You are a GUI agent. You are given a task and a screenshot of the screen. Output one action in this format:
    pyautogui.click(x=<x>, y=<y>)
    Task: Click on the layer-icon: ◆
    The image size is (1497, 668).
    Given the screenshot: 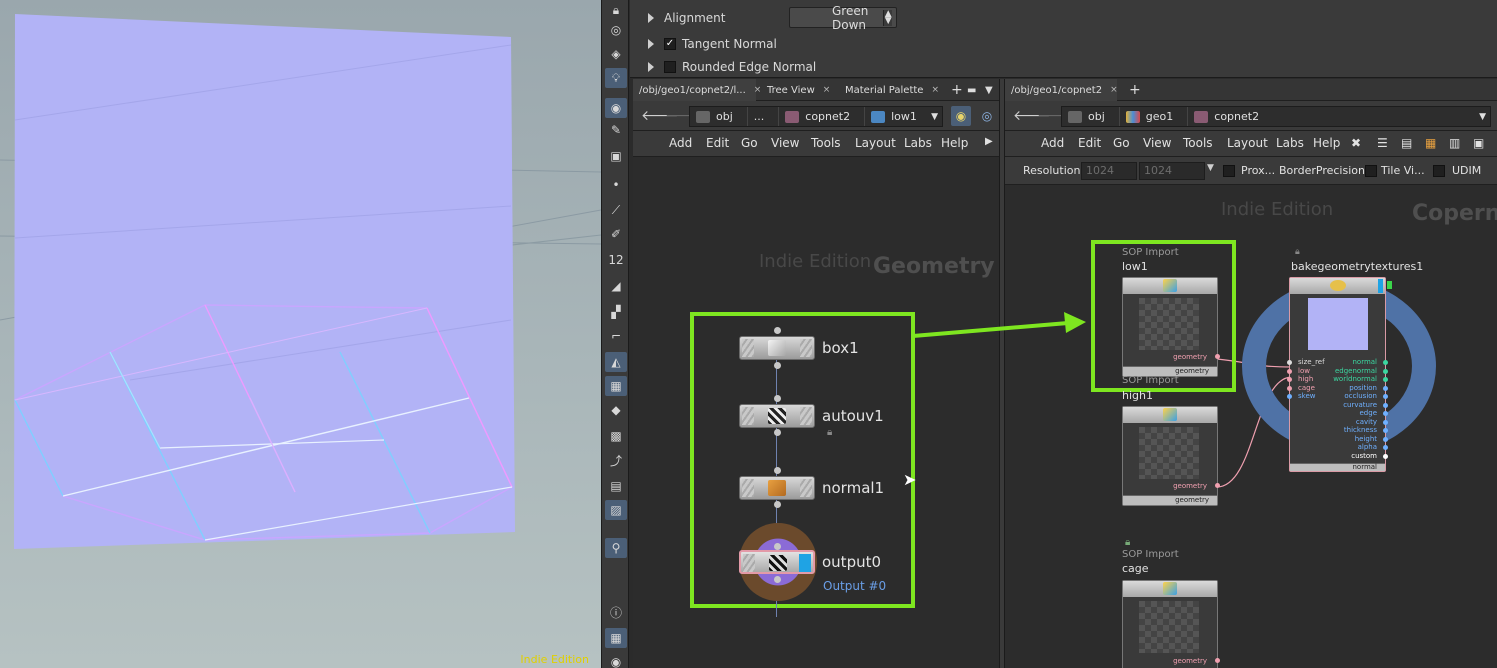 What is the action you would take?
    pyautogui.click(x=616, y=410)
    